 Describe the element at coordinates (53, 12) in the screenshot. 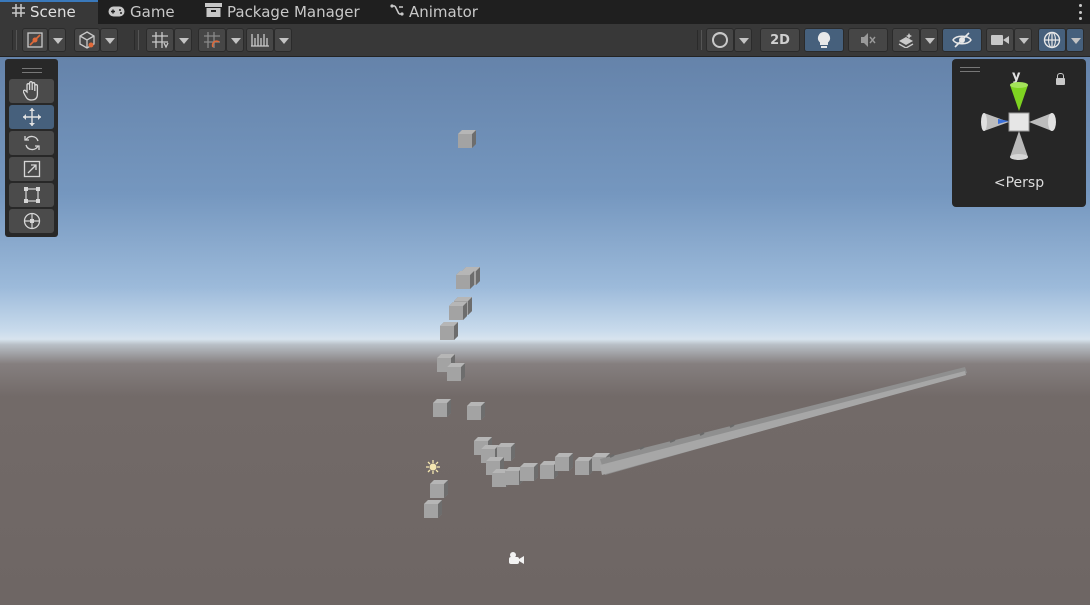

I see `tab-label: Scene` at that location.